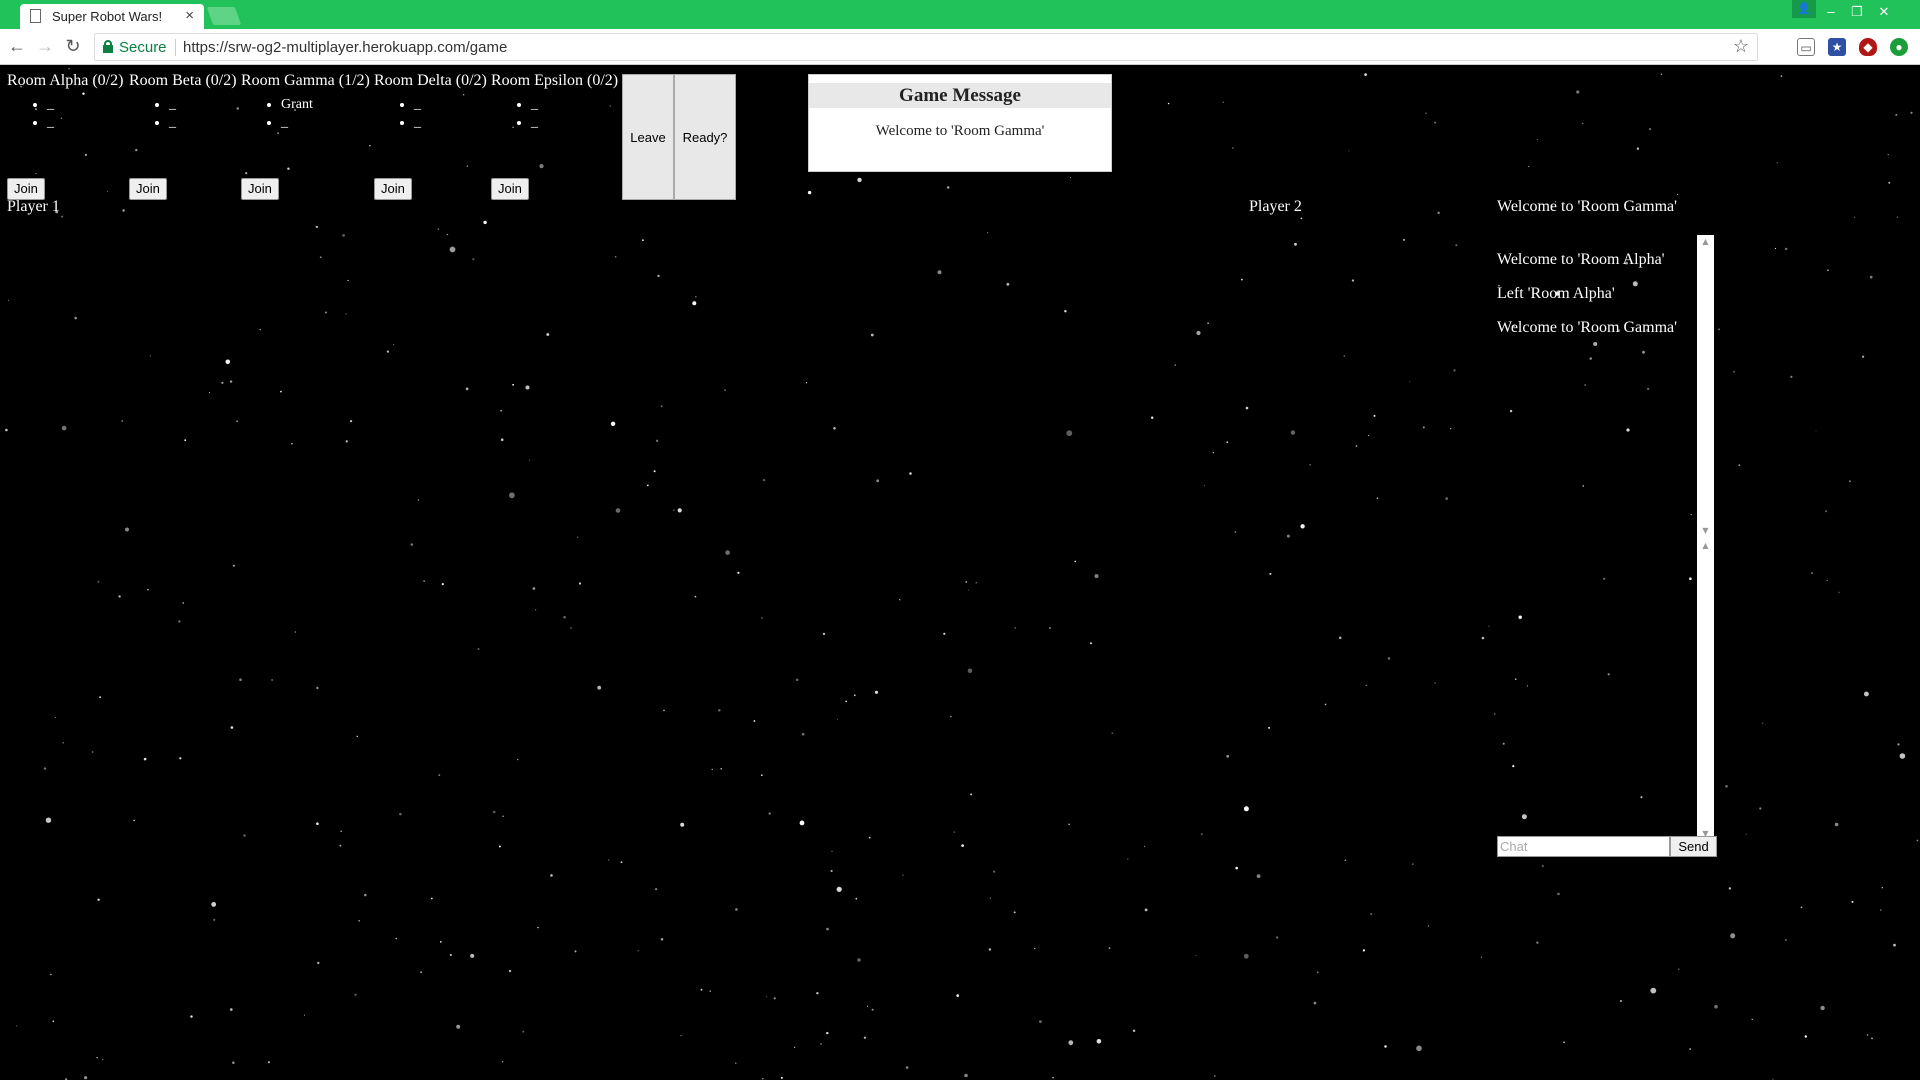 This screenshot has width=1920, height=1080. What do you see at coordinates (1705, 241) in the screenshot?
I see `scroll-up-icon: ▲` at bounding box center [1705, 241].